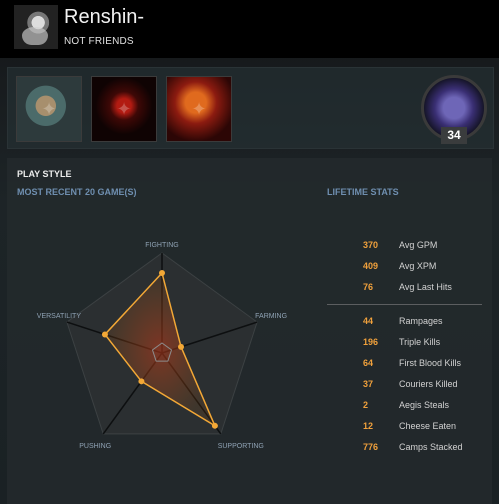 This screenshot has height=504, width=499. Describe the element at coordinates (418, 245) in the screenshot. I see `stat-label: Avg GPM` at that location.